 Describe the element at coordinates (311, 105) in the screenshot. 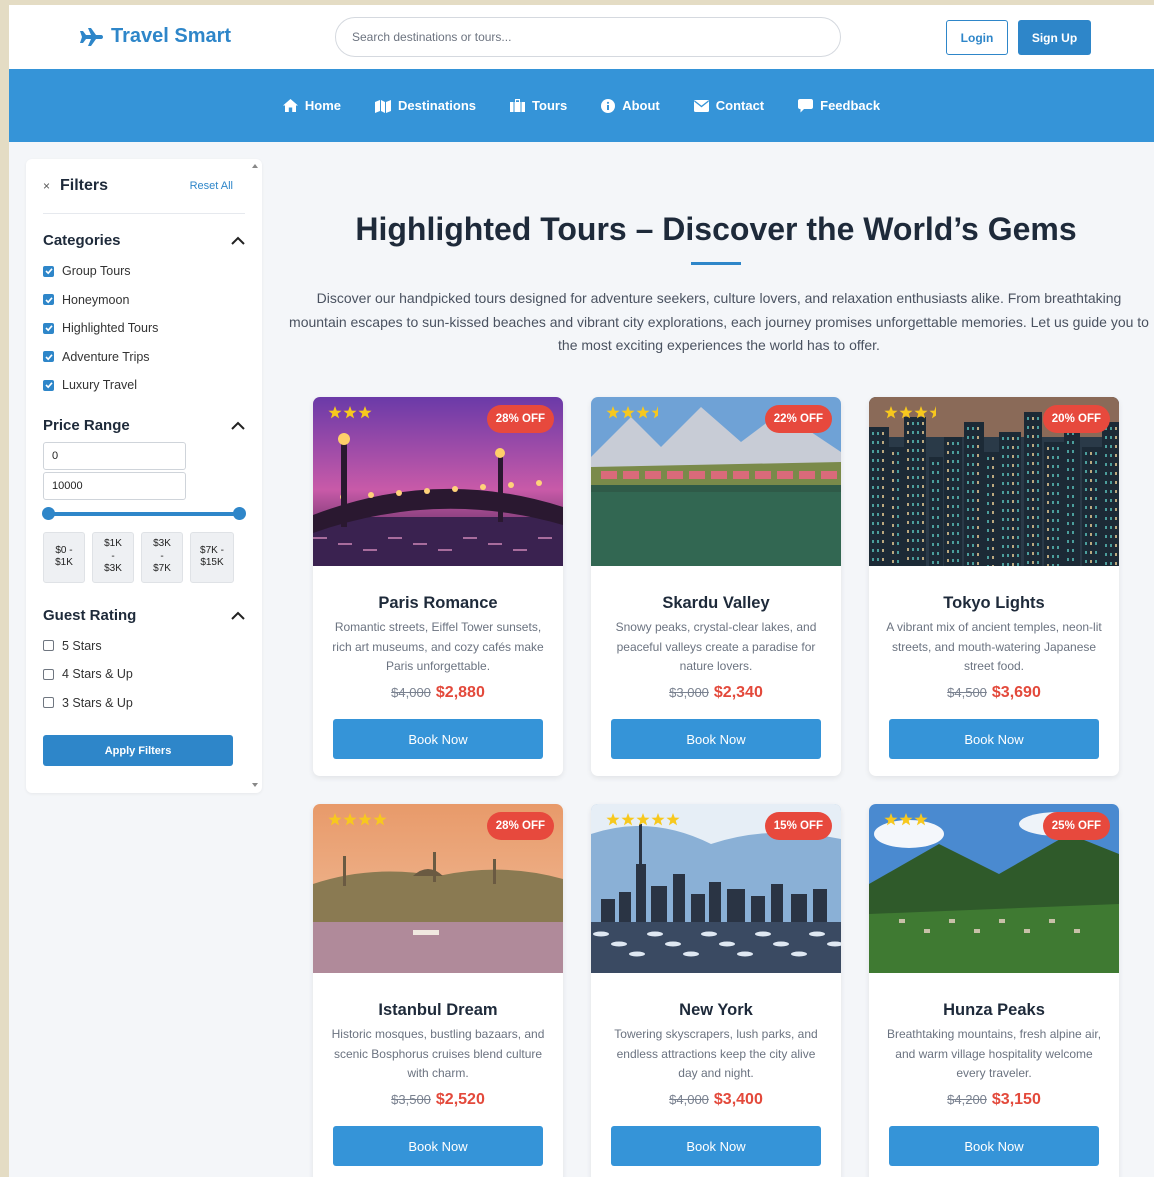

I see `nav-item-home: Home` at that location.